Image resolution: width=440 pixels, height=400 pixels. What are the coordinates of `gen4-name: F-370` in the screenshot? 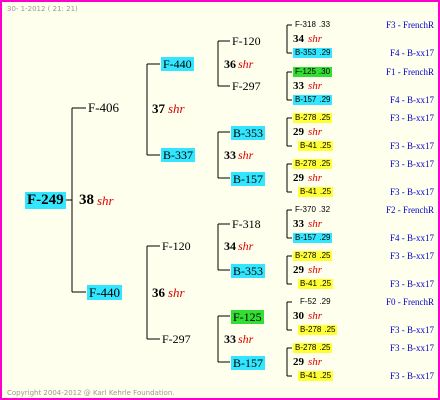 It's located at (305, 209).